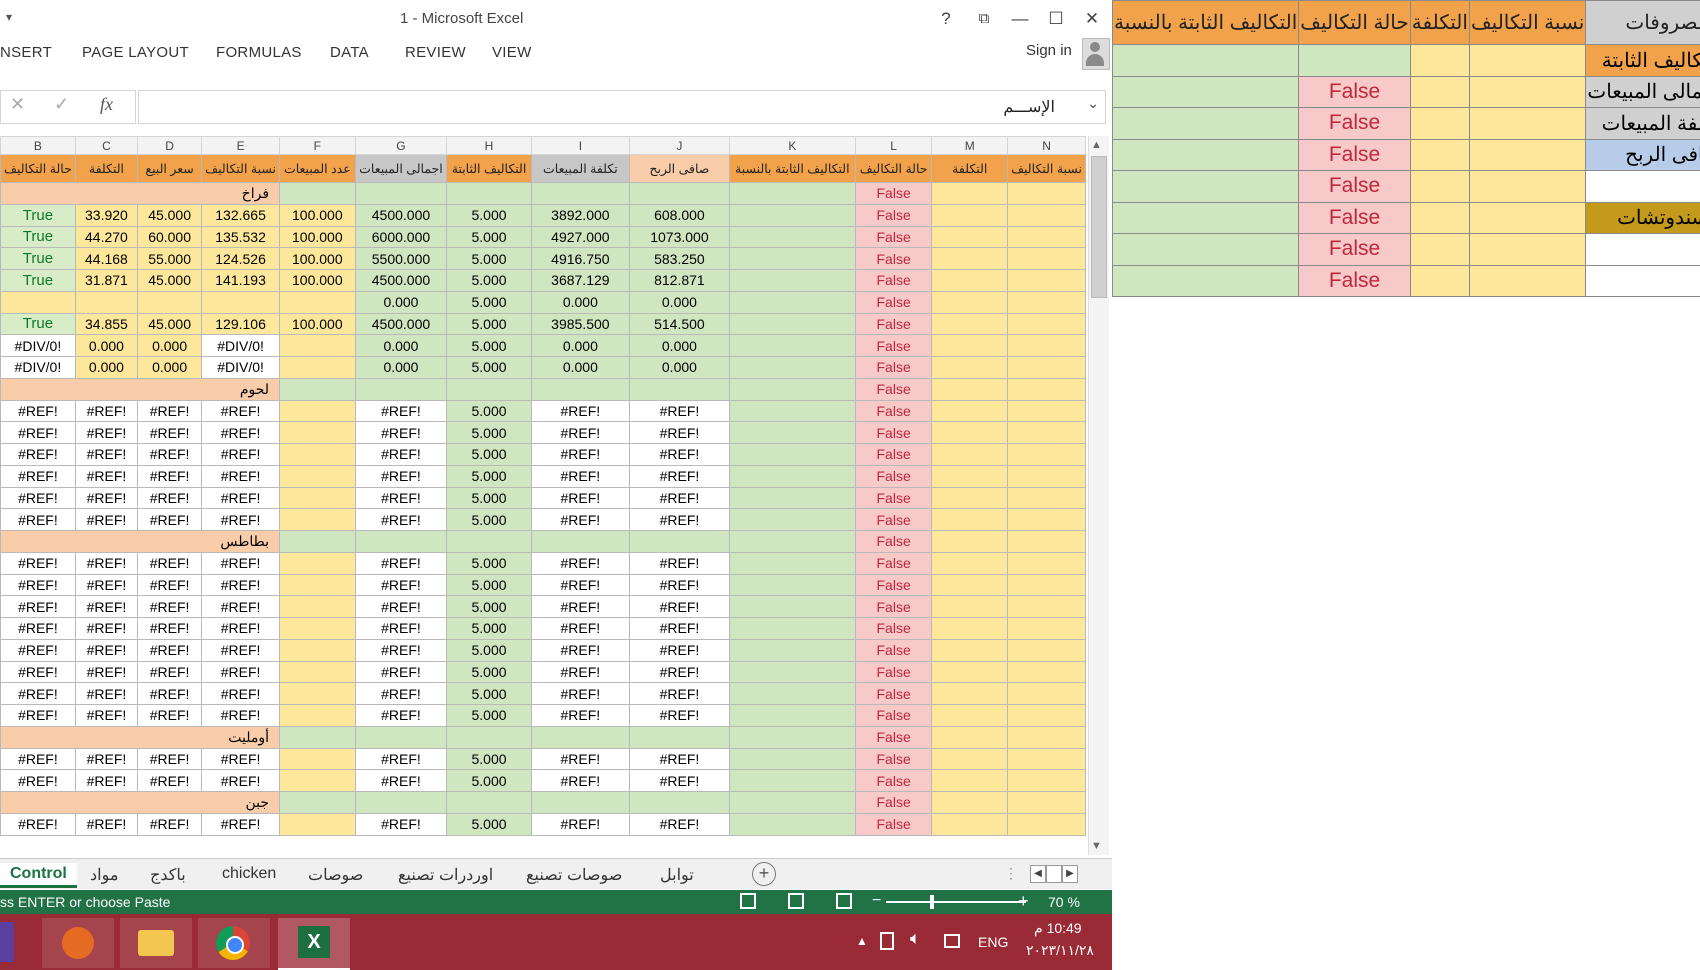  Describe the element at coordinates (956, 902) in the screenshot. I see `zoom-slider` at that location.